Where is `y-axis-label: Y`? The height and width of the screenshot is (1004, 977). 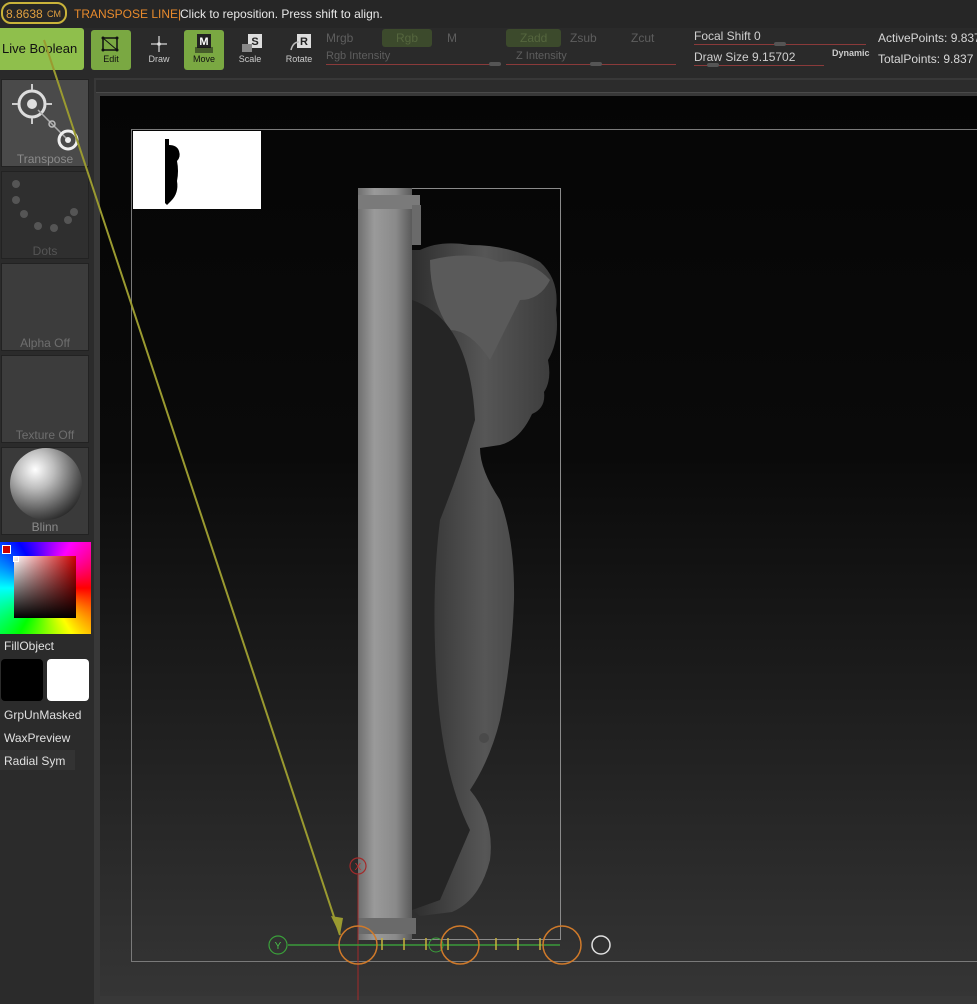 y-axis-label: Y is located at coordinates (278, 946).